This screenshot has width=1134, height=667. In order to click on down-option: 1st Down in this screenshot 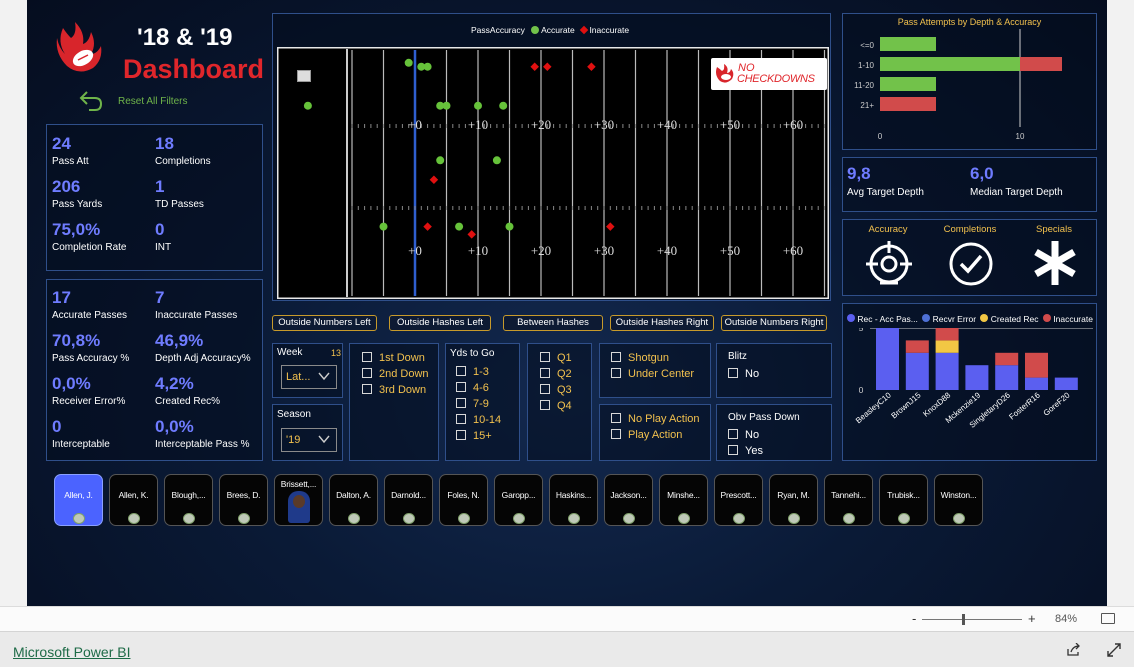, I will do `click(393, 358)`.